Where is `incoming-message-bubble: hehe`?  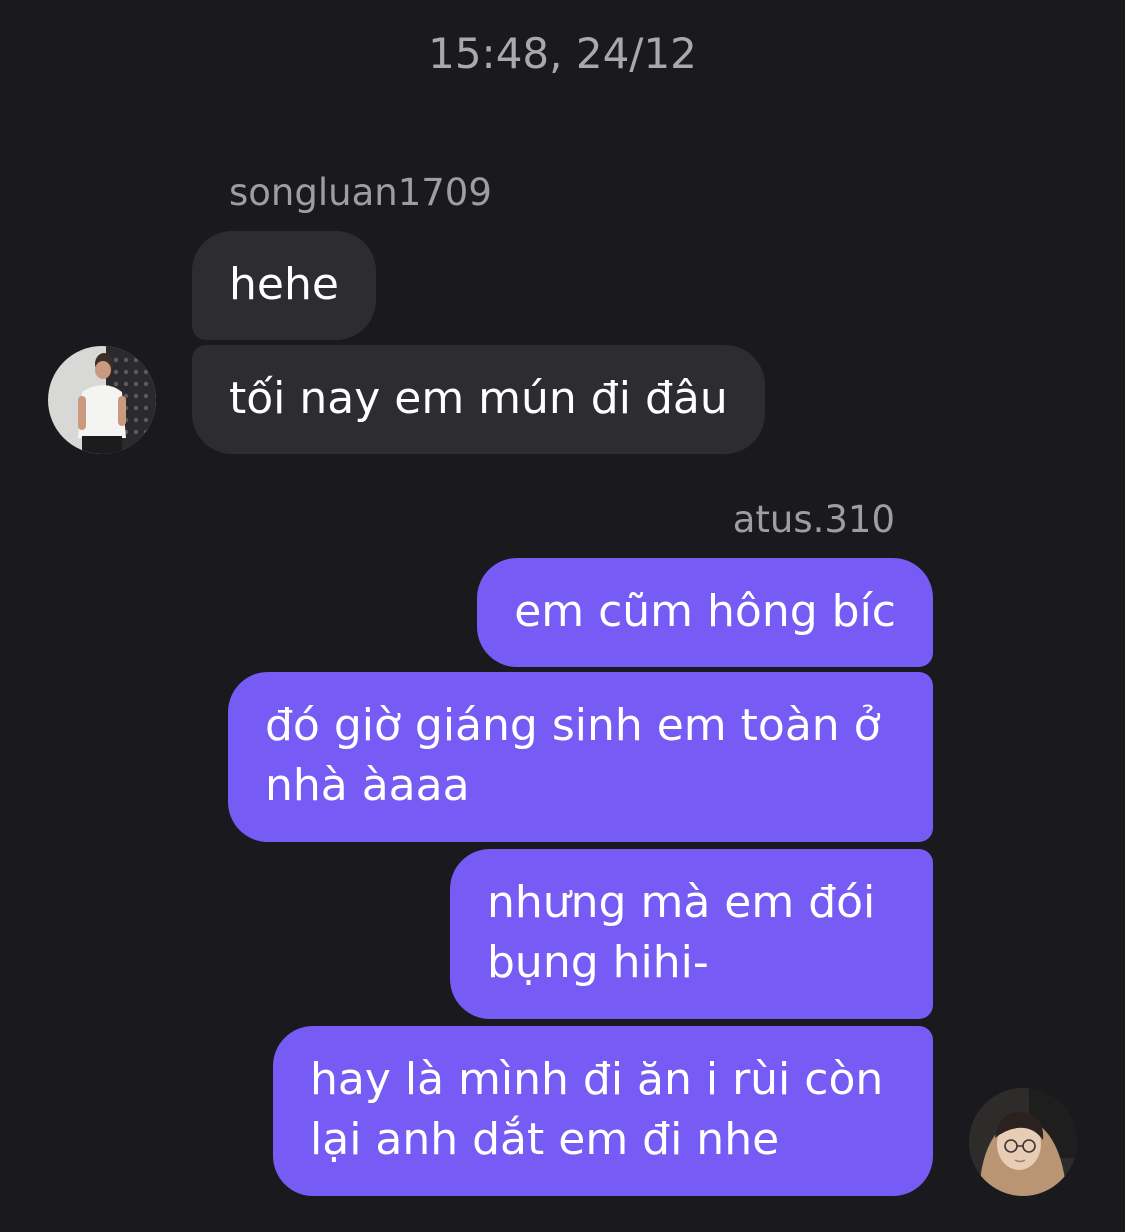 incoming-message-bubble: hehe is located at coordinates (284, 285).